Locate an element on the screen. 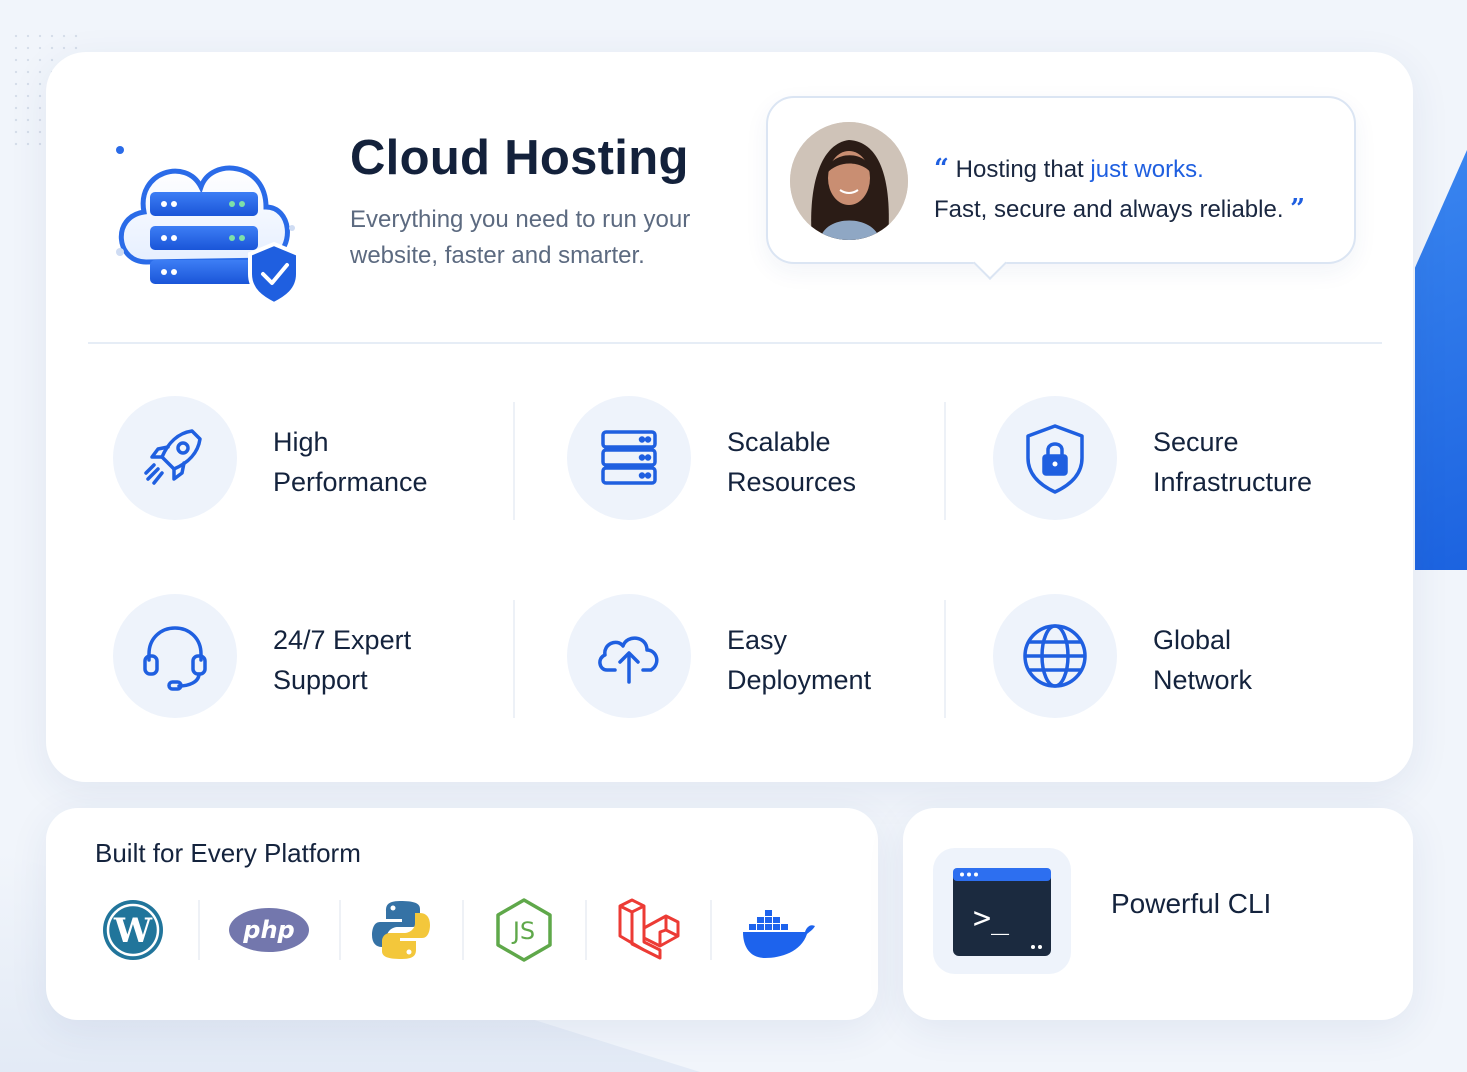  feature-label-line-1: Easy is located at coordinates (757, 640).